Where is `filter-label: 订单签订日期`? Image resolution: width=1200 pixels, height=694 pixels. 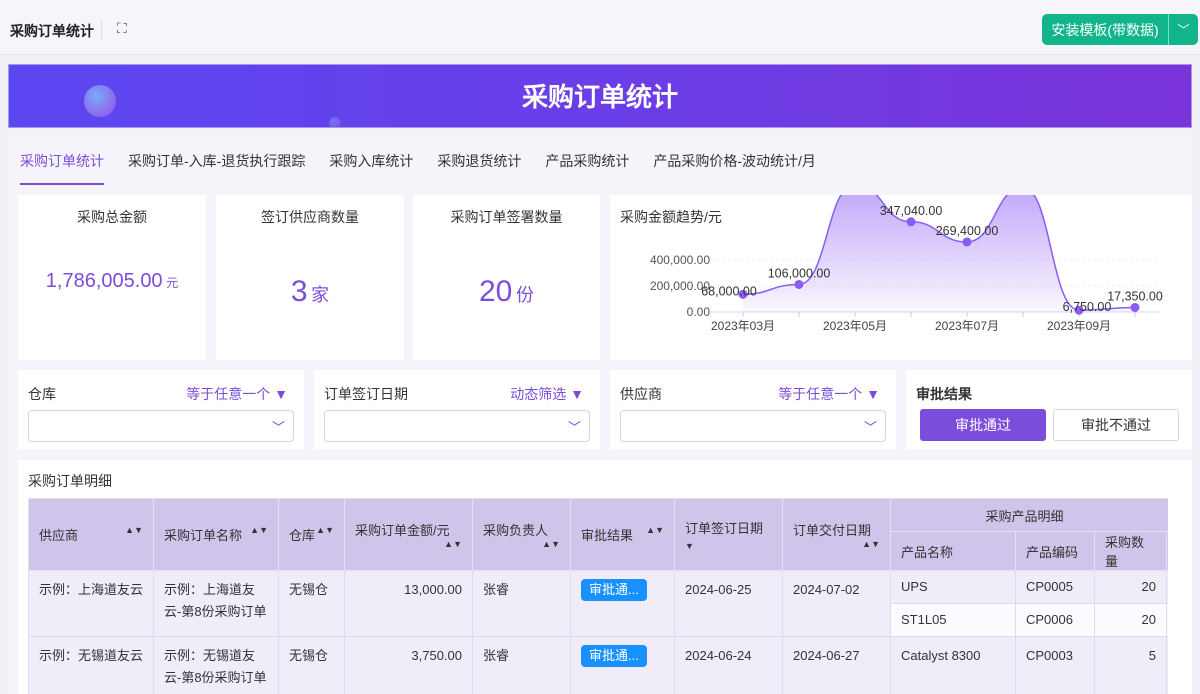 filter-label: 订单签订日期 is located at coordinates (366, 394).